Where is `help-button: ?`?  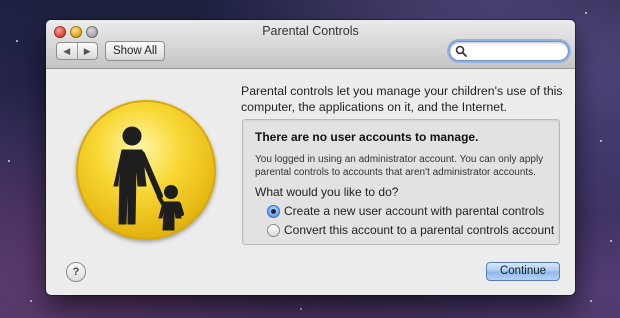 help-button: ? is located at coordinates (76, 272).